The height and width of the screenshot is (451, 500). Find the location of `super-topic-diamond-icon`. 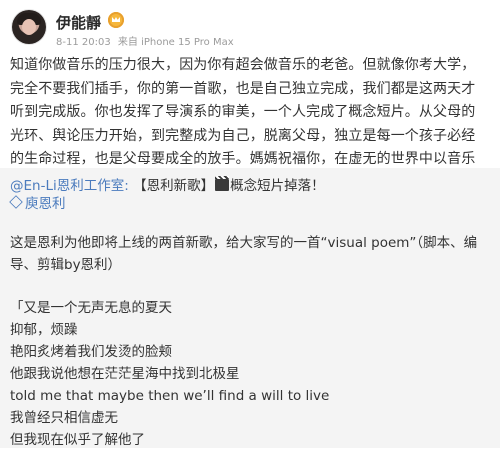

super-topic-diamond-icon is located at coordinates (16, 202).